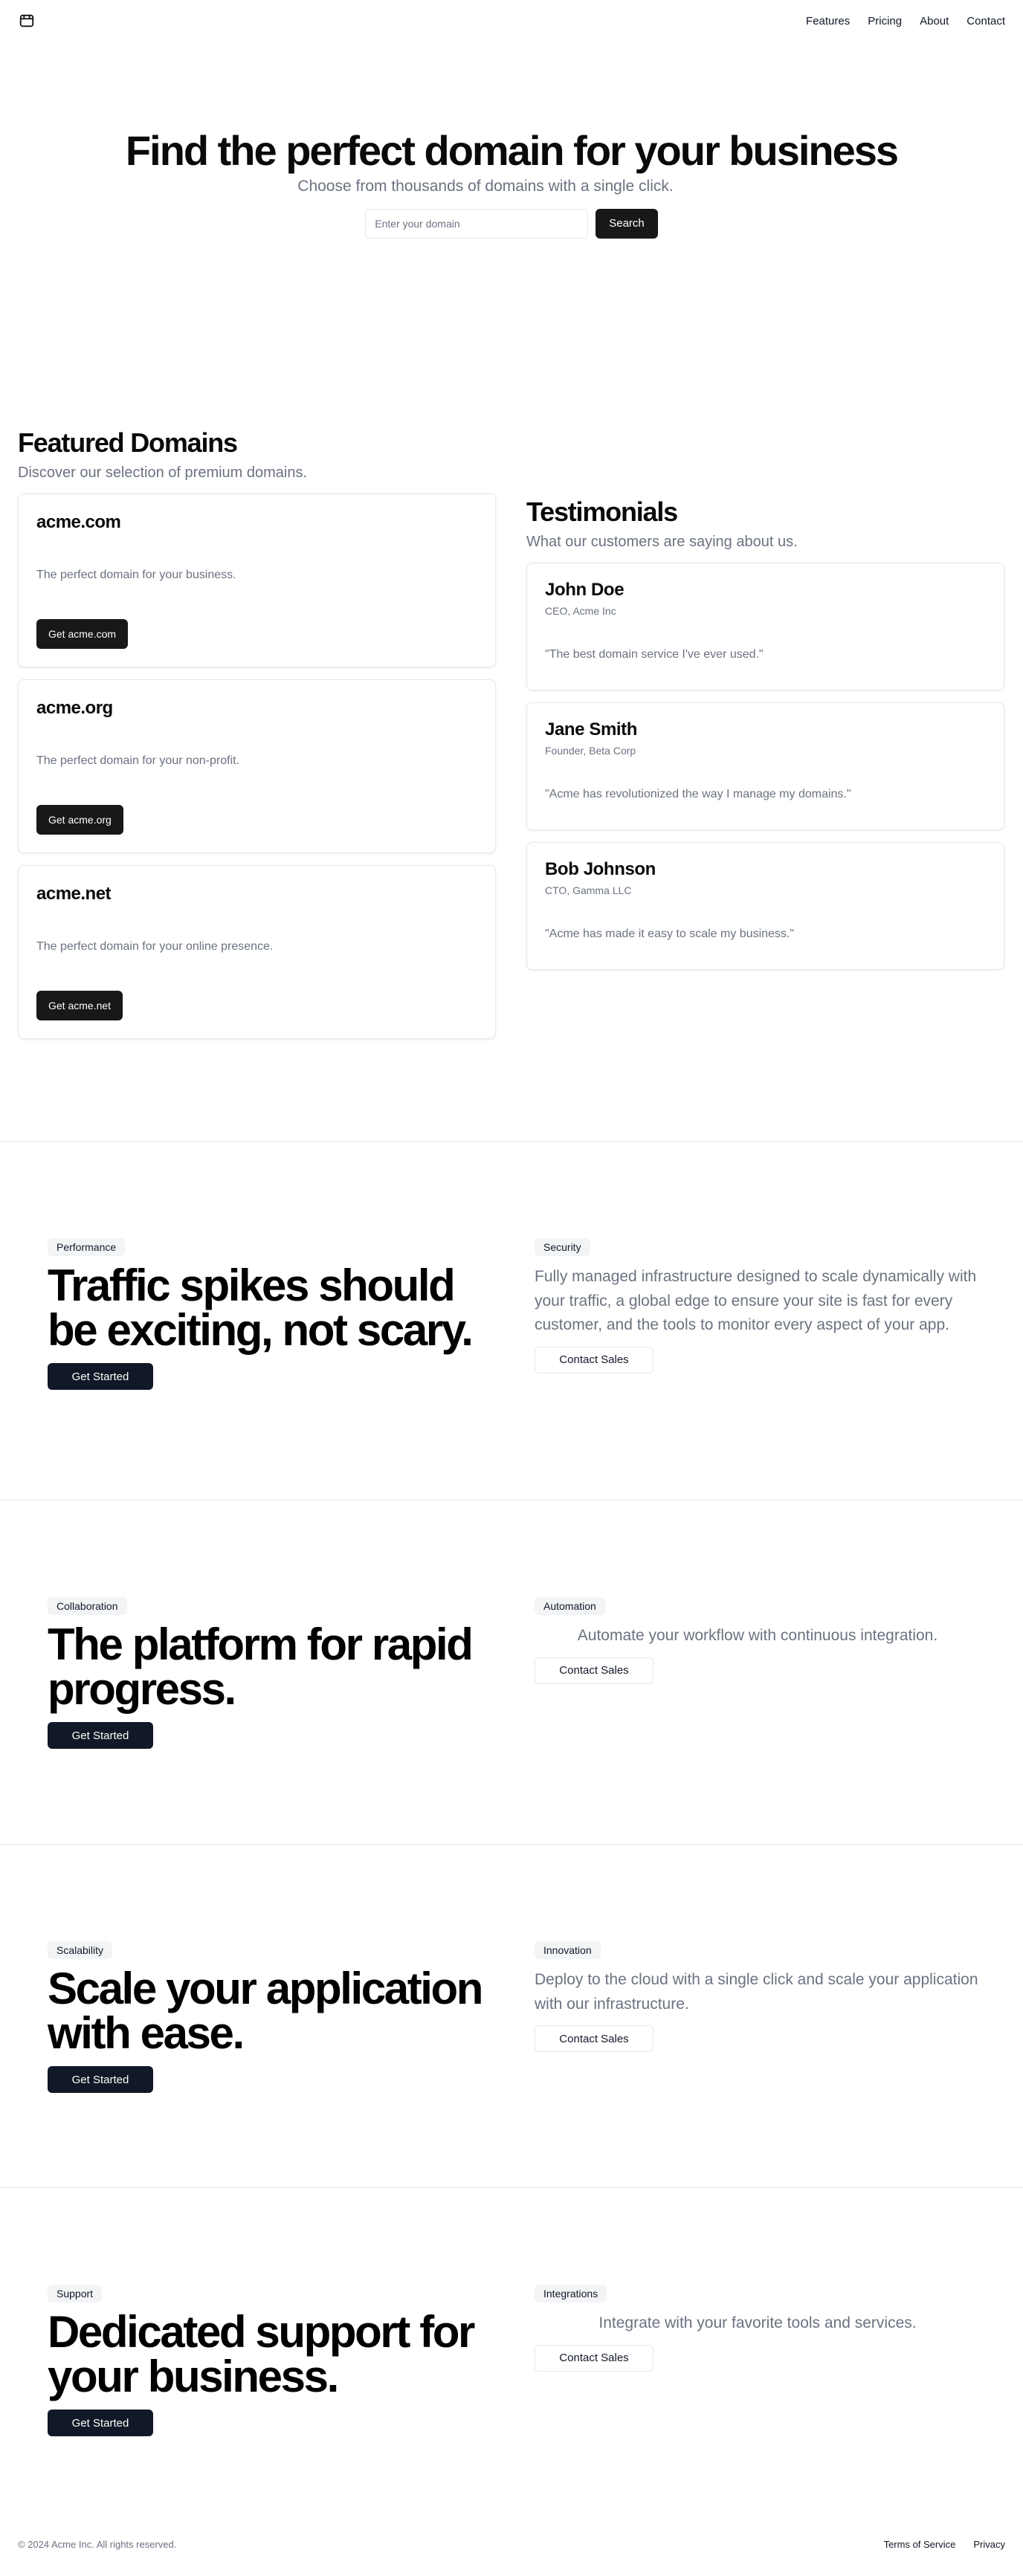 The width and height of the screenshot is (1023, 2576). What do you see at coordinates (79, 820) in the screenshot?
I see `get-domain-button: Get acme.org` at bounding box center [79, 820].